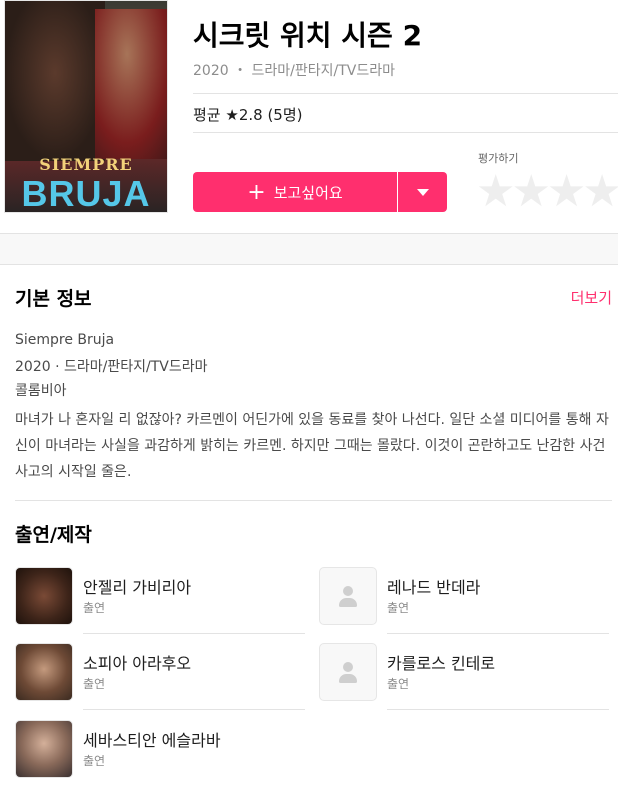 The height and width of the screenshot is (796, 618). Describe the element at coordinates (137, 587) in the screenshot. I see `cast-name: 안젤리 가비리아` at that location.